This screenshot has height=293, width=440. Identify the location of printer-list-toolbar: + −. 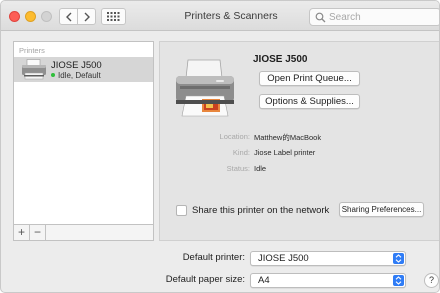
(83, 232).